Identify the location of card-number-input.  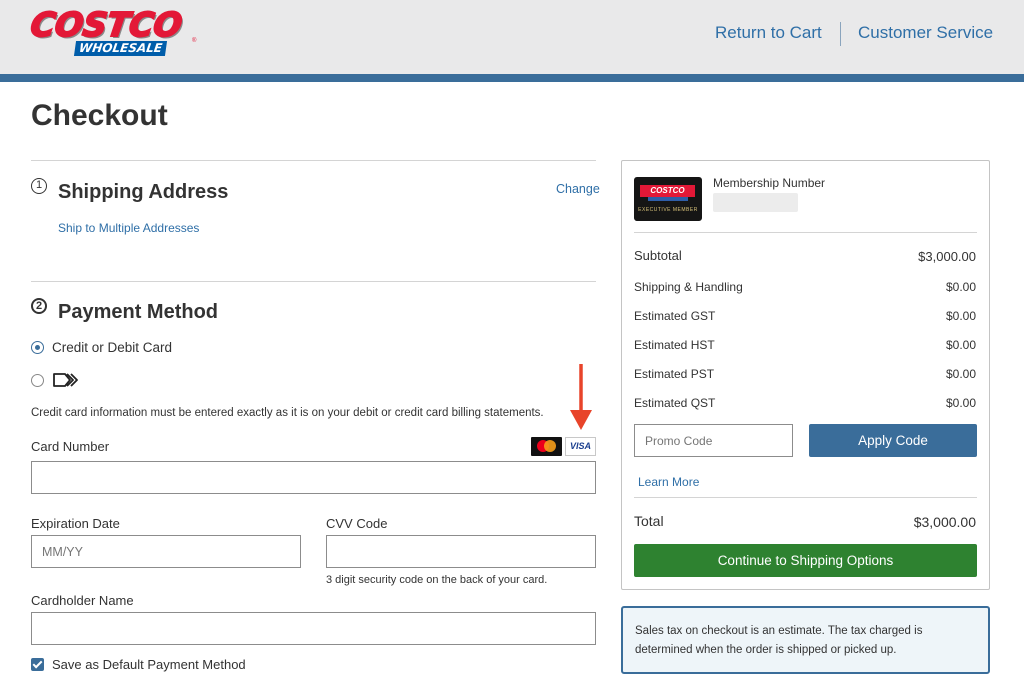
(313, 477).